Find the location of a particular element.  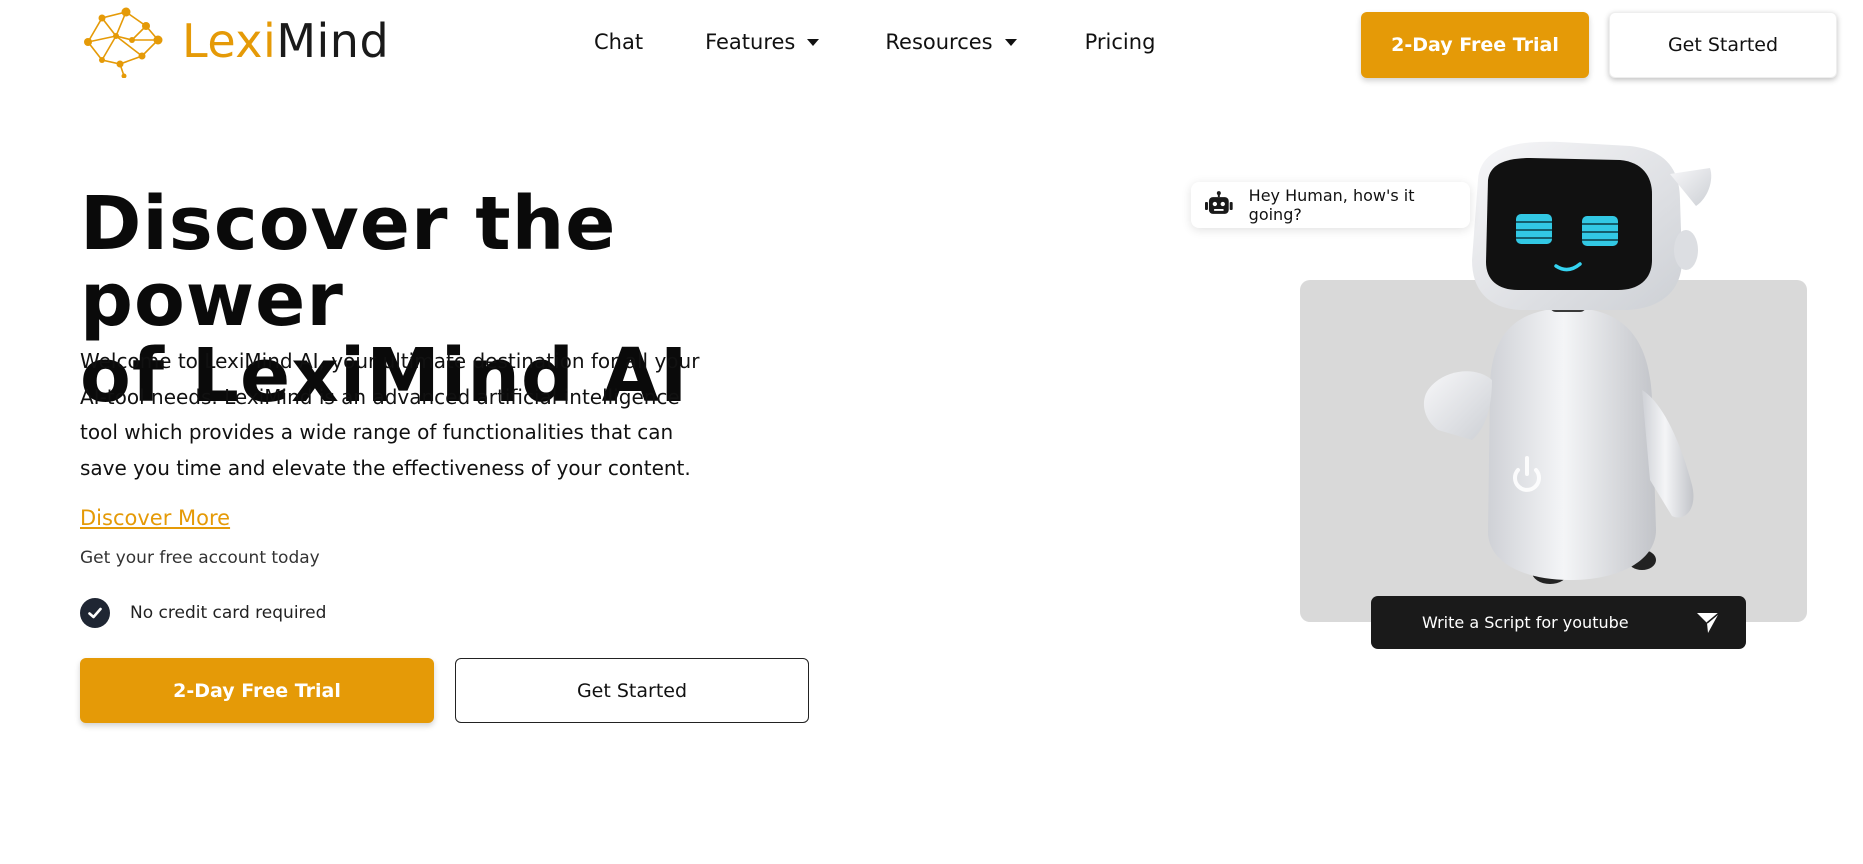

nav-resources: Resources is located at coordinates (951, 42).